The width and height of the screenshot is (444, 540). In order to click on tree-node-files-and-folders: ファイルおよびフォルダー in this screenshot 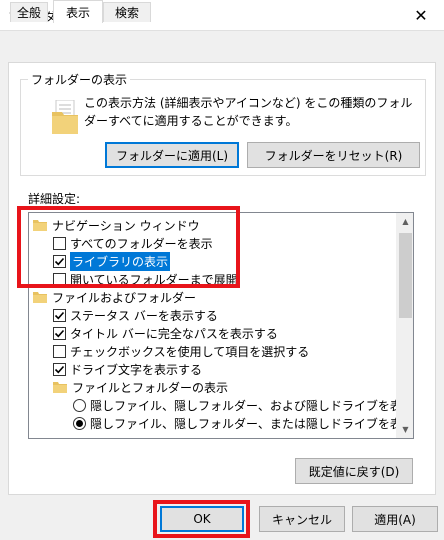, I will do `click(114, 297)`.